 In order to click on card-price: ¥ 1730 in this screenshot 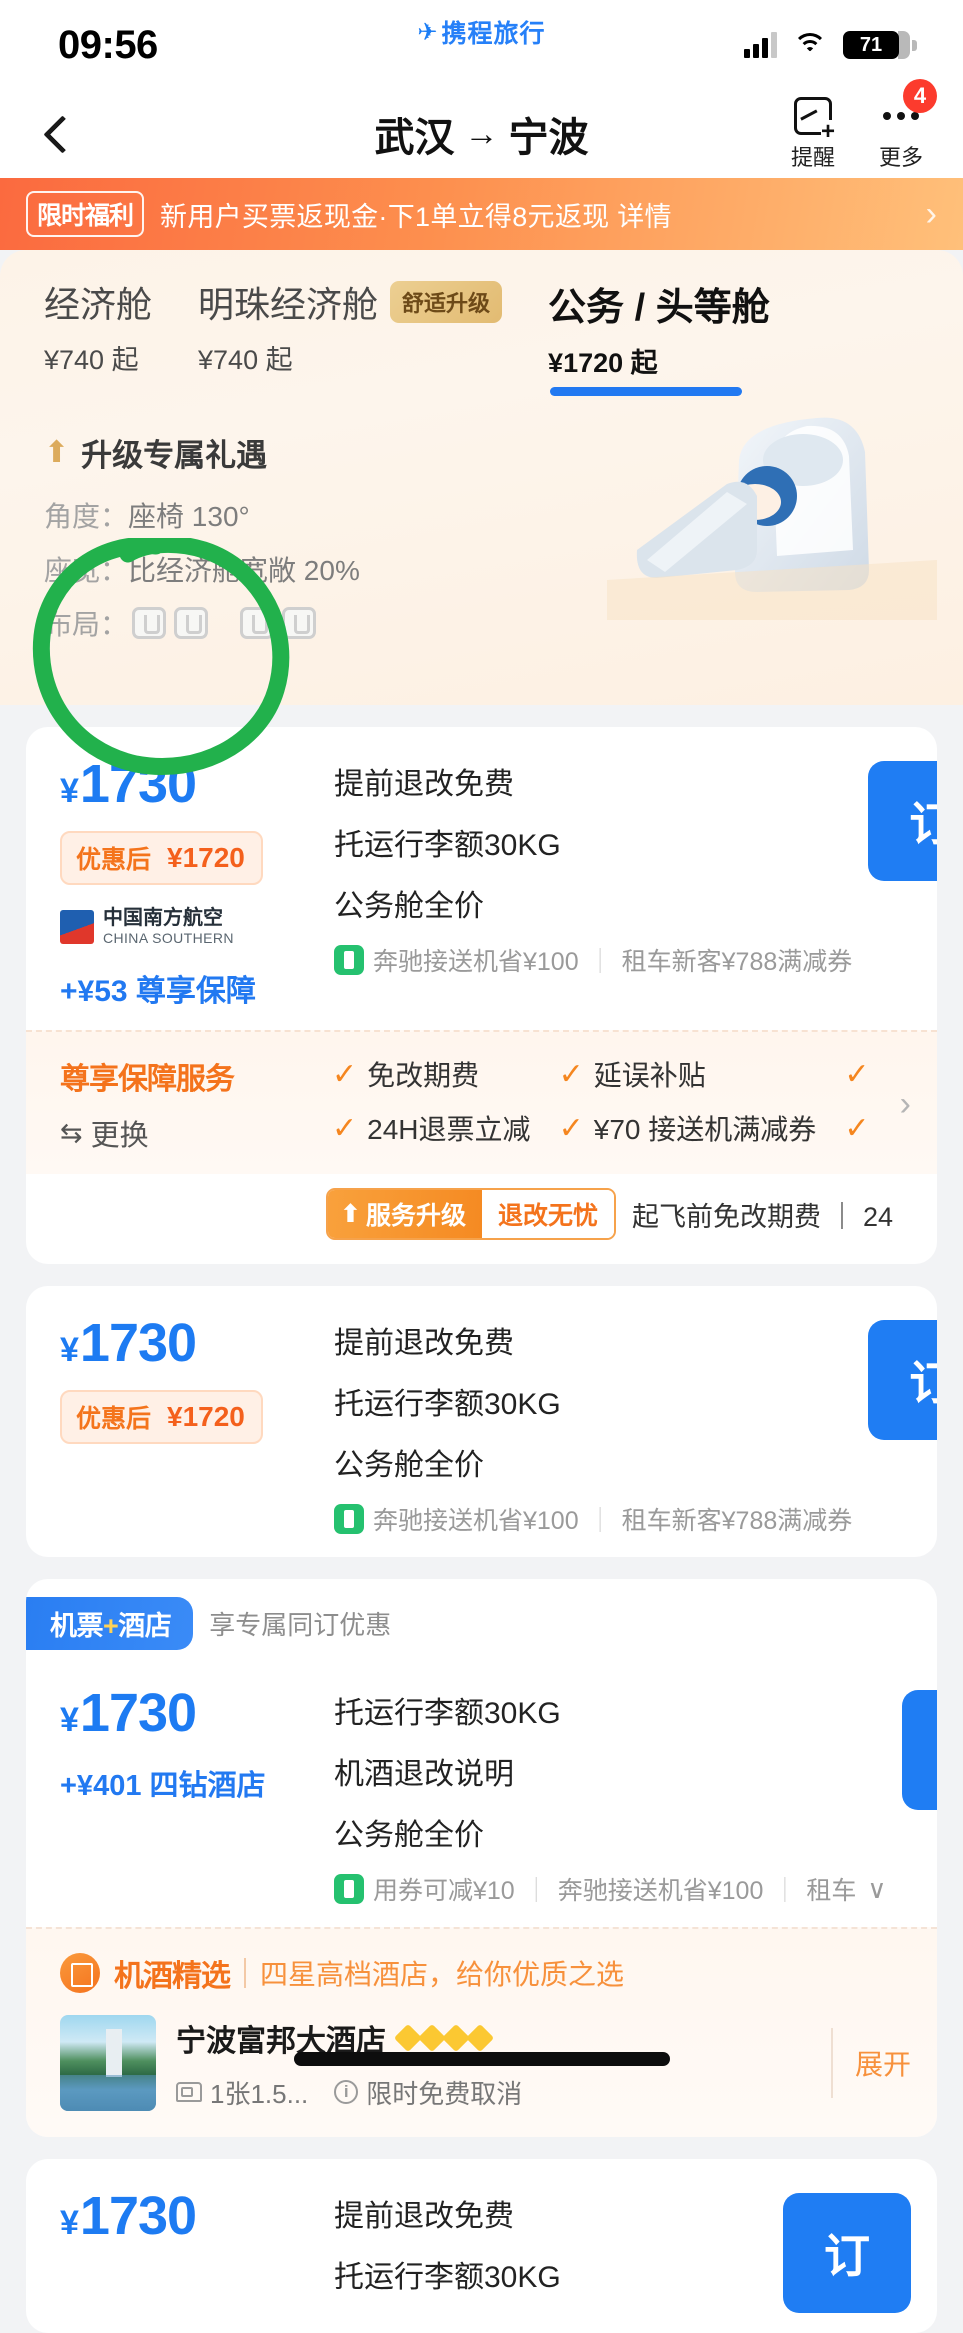, I will do `click(195, 1713)`.